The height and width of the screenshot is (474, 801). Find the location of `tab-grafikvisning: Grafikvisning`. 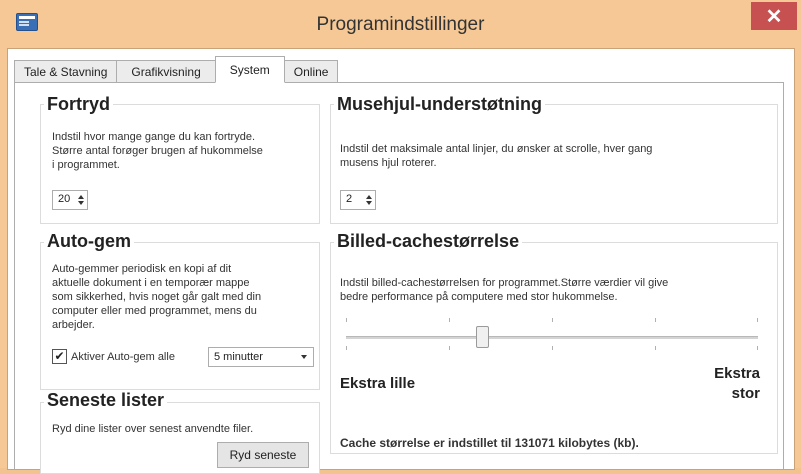

tab-grafikvisning: Grafikvisning is located at coordinates (166, 71).